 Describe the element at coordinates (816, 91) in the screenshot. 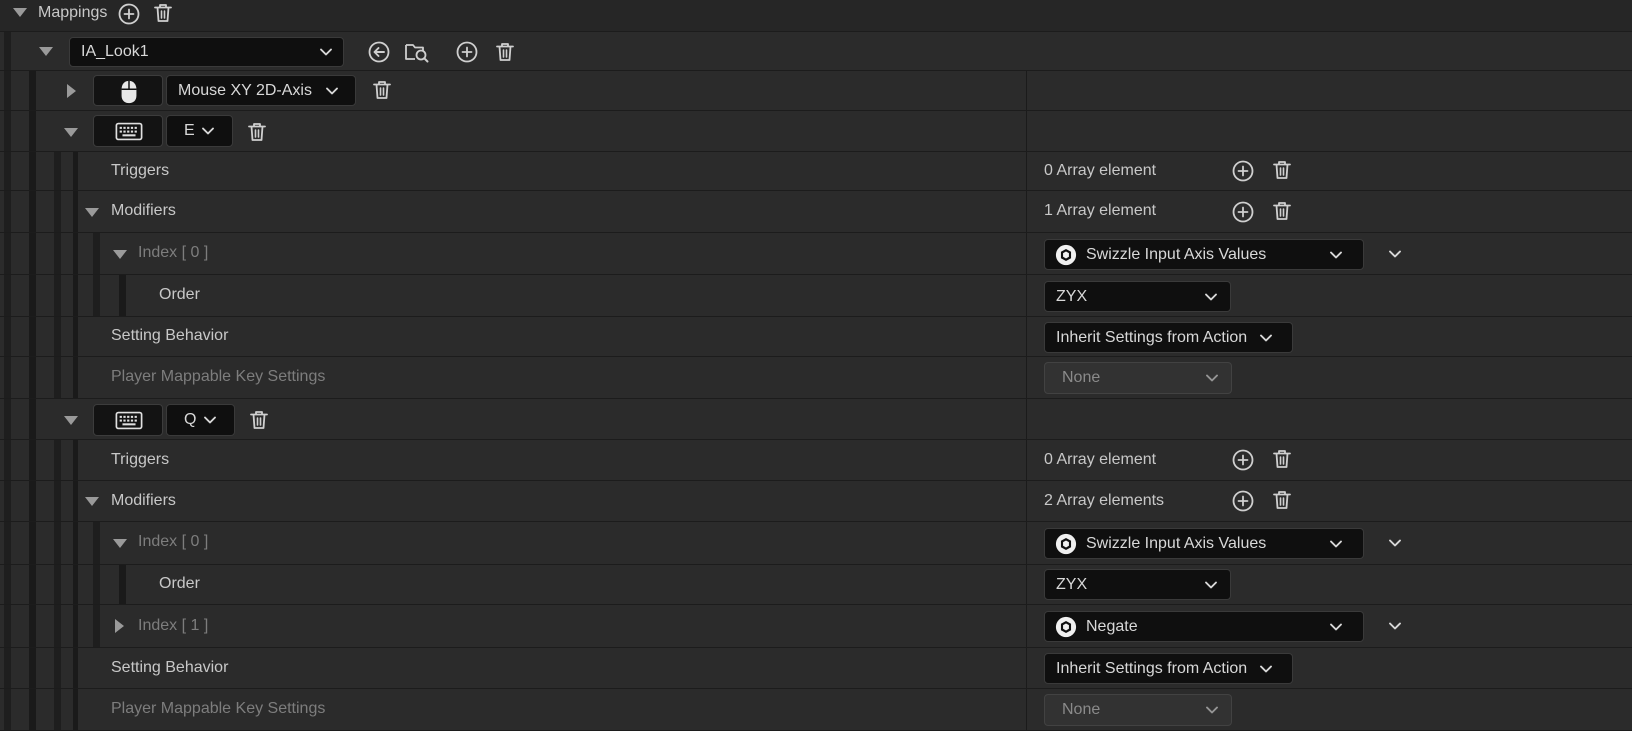

I see `mapping-mouse-row: Mouse XY 2D-Axis` at that location.